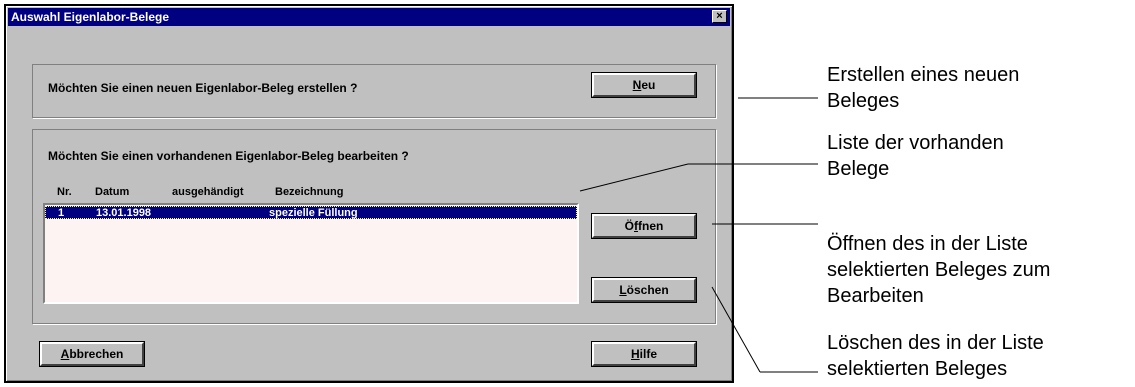  I want to click on annotation-list: Liste der vorhanden Belege, so click(915, 156).